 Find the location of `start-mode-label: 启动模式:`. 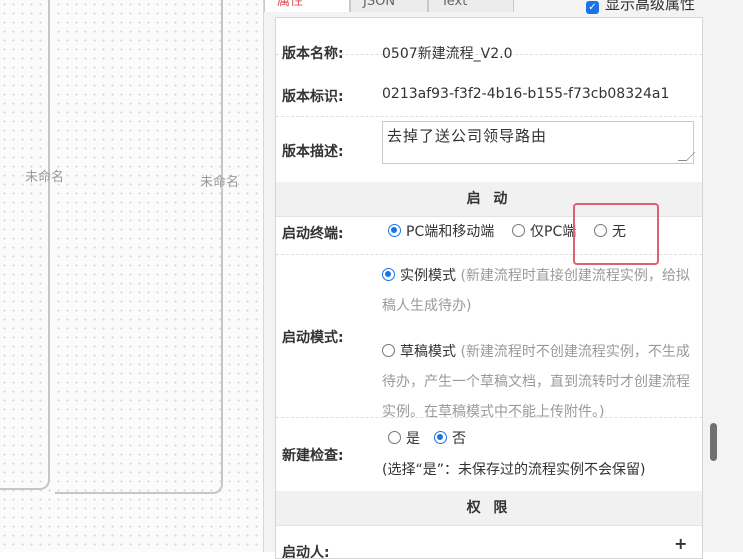

start-mode-label: 启动模式: is located at coordinates (313, 338).